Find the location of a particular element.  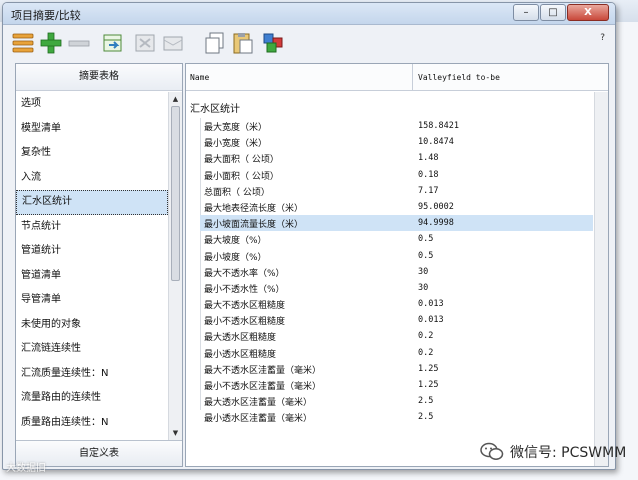

summary-table-item: 汇水区统计 is located at coordinates (92, 202).